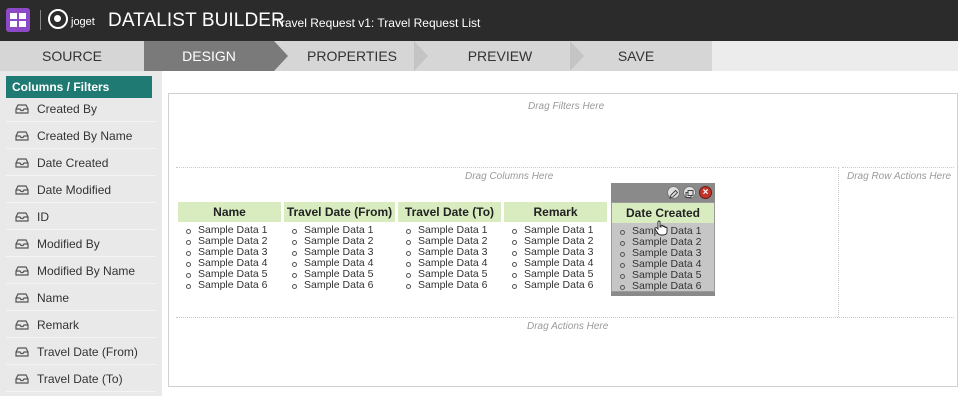 The image size is (958, 396). Describe the element at coordinates (555, 212) in the screenshot. I see `column-header: Remark` at that location.